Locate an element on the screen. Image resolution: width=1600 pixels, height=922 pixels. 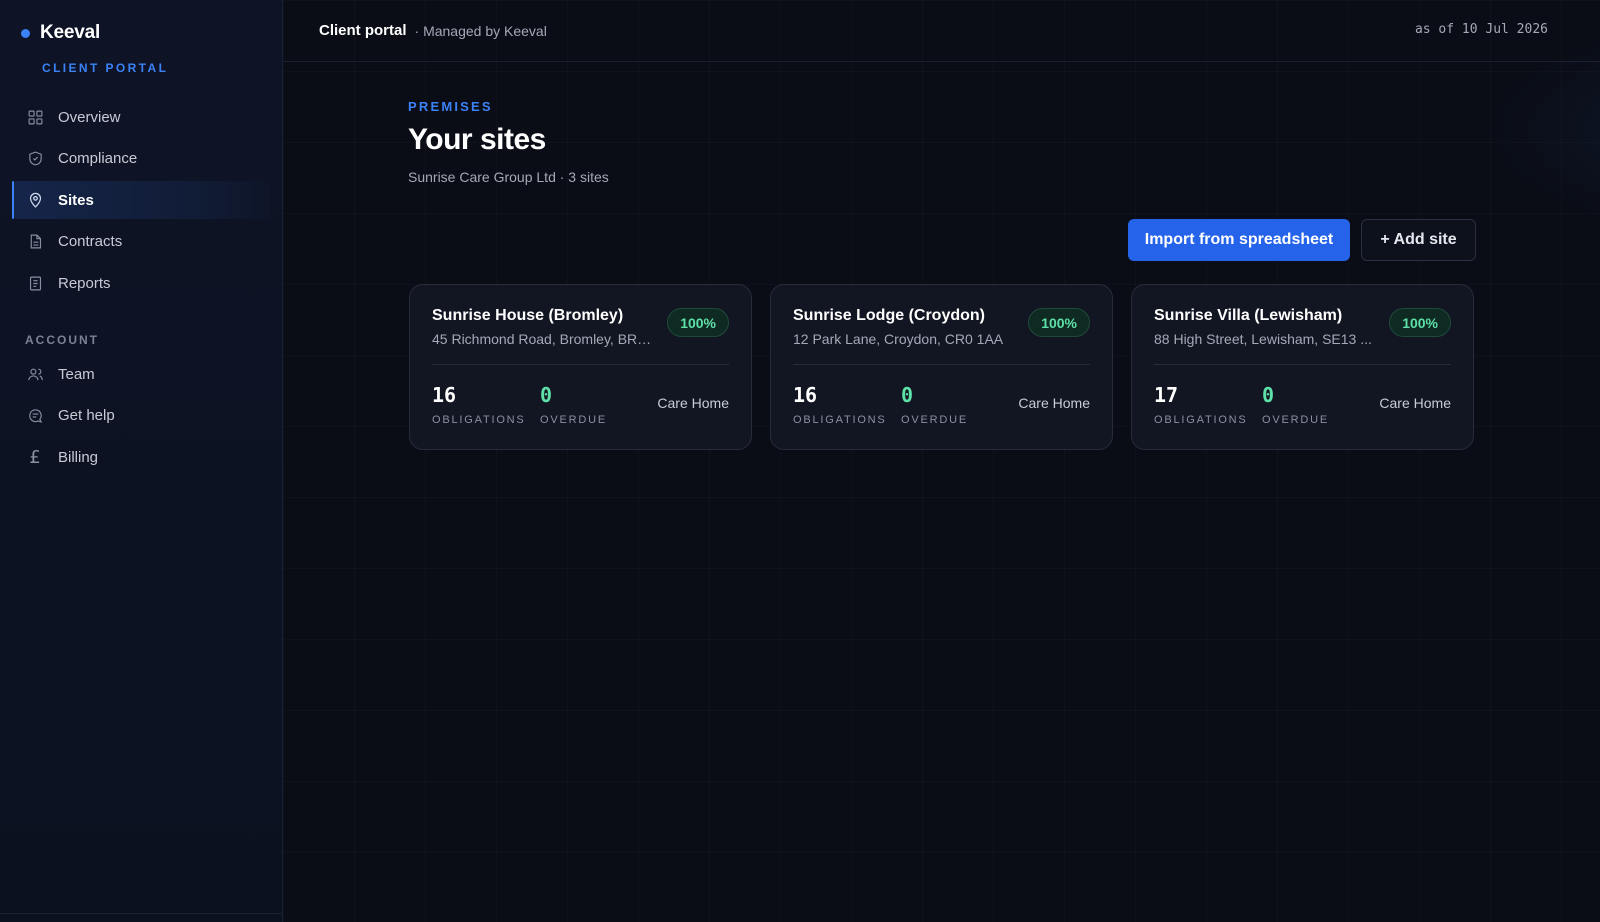
account-nav: Team Get help £ Billing is located at coordinates (141, 417).